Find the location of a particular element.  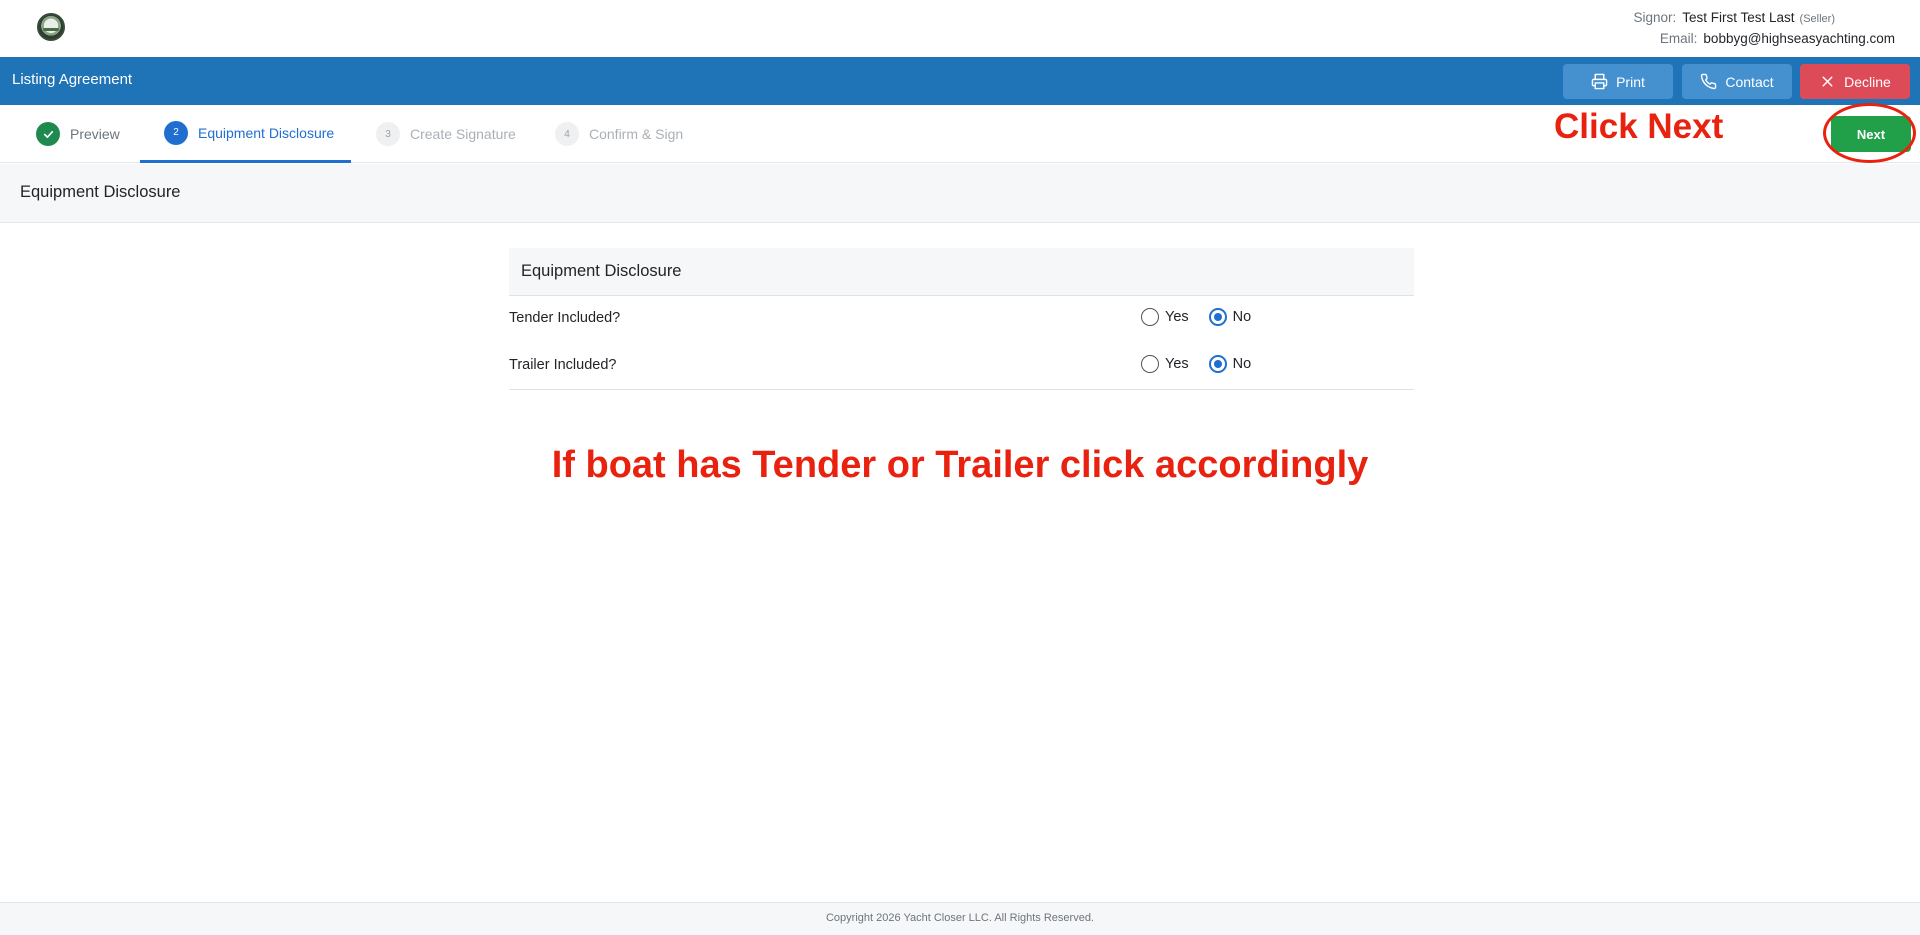

phone-icon is located at coordinates (1709, 81).